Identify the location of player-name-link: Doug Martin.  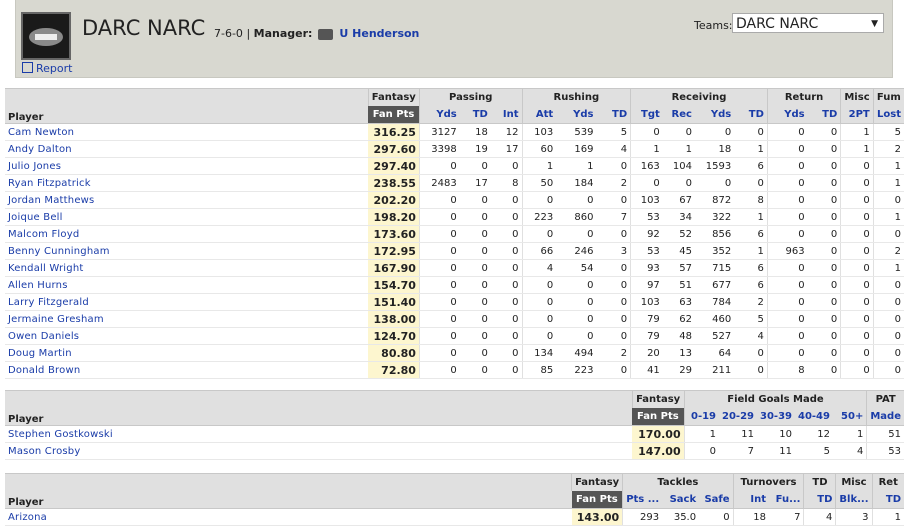
(187, 353).